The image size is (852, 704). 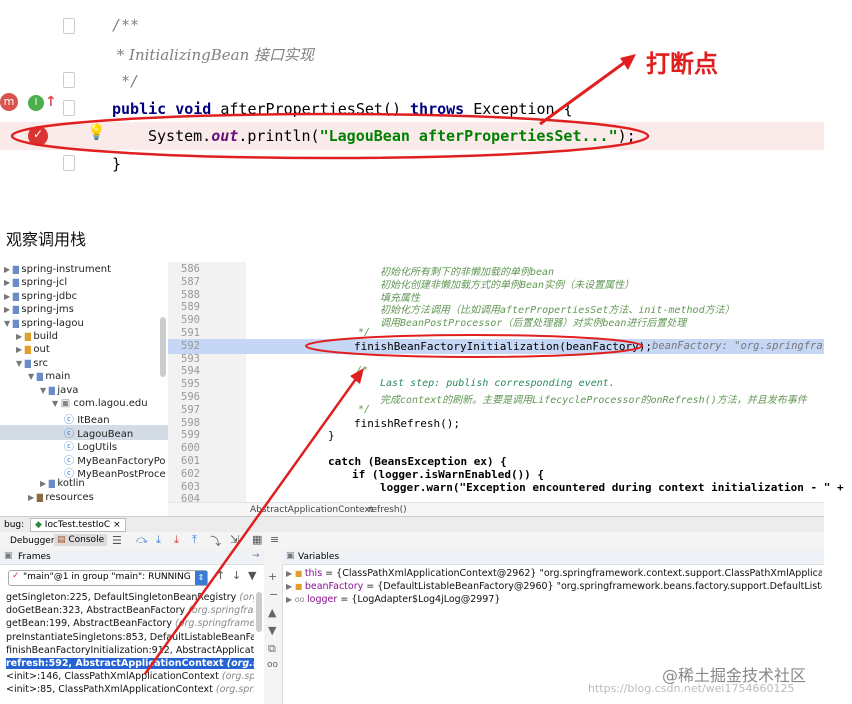 What do you see at coordinates (251, 525) in the screenshot?
I see `call-stack-arrow-line` at bounding box center [251, 525].